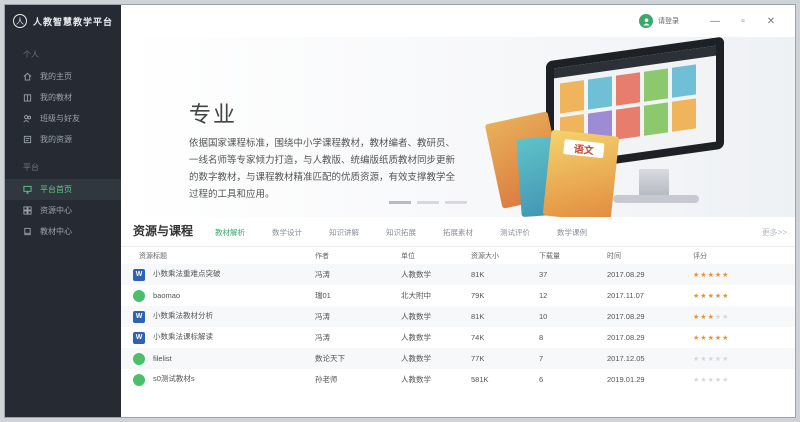 The image size is (800, 422). I want to click on size-cell: 77K, so click(505, 358).